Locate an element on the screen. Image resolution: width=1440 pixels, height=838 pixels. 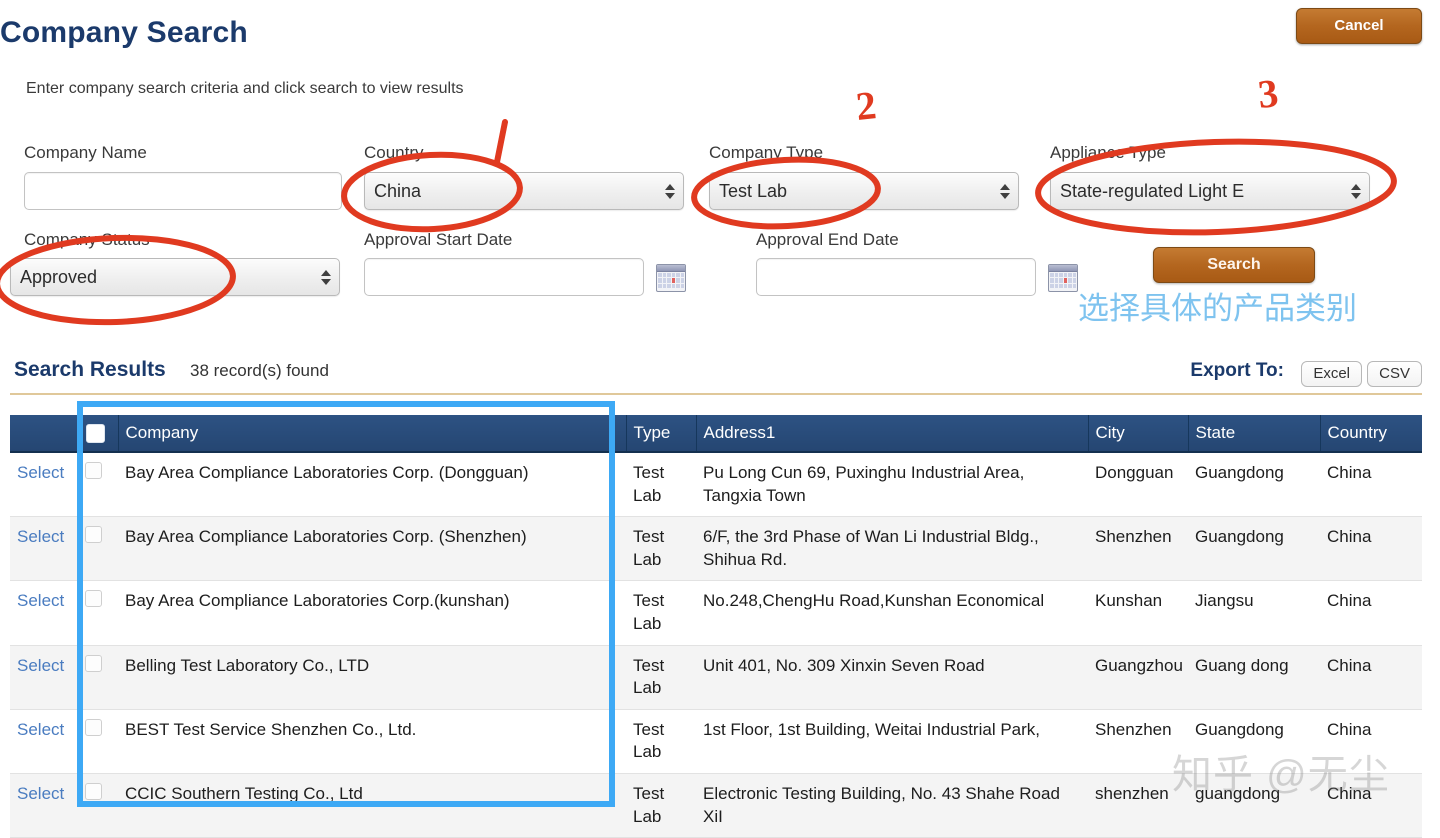
country-select: China is located at coordinates (524, 191).